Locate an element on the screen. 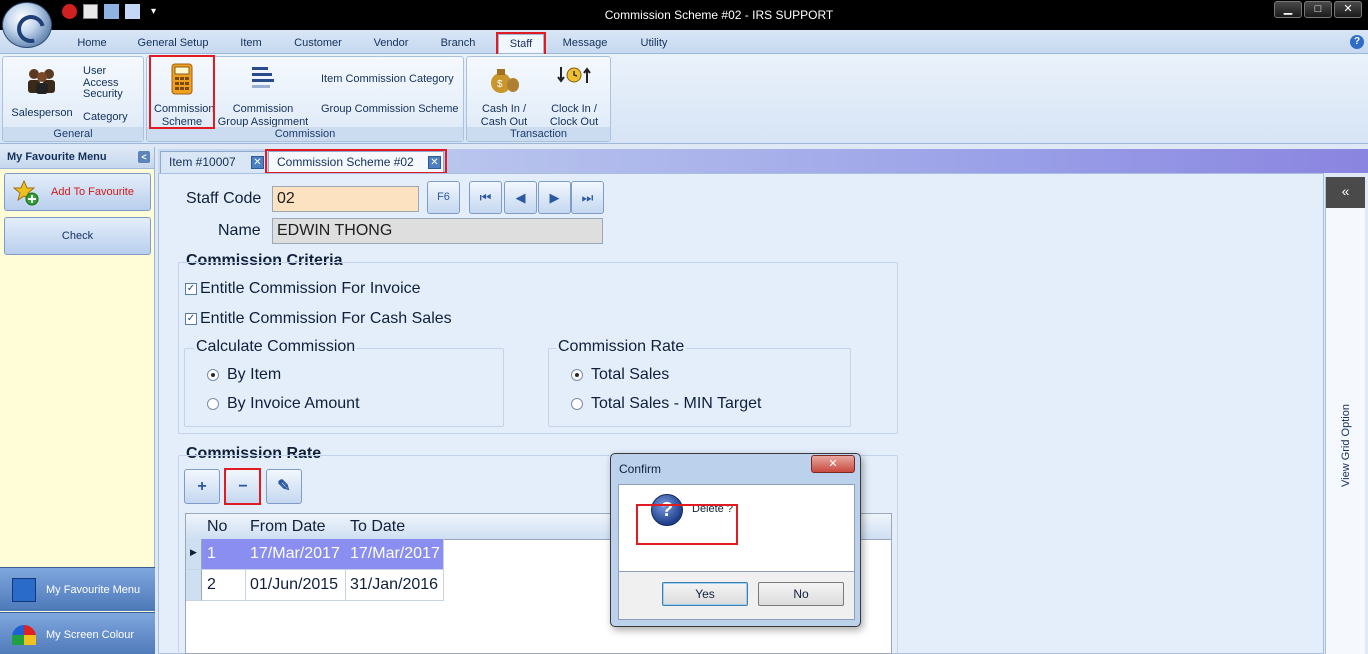  favourite-panel-header: My Favourite Menu < is located at coordinates (77, 158).